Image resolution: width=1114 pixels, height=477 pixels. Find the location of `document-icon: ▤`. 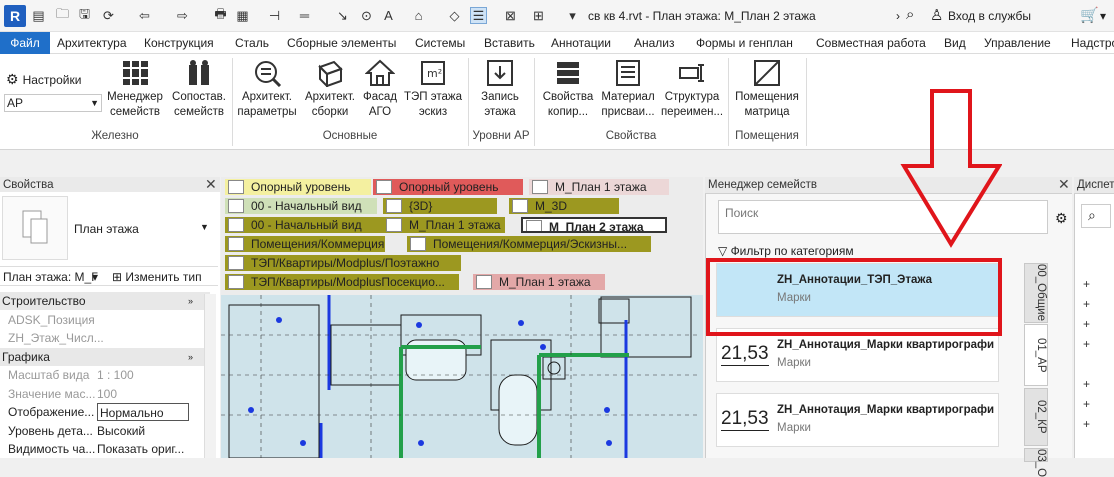

document-icon: ▤ is located at coordinates (38, 15).